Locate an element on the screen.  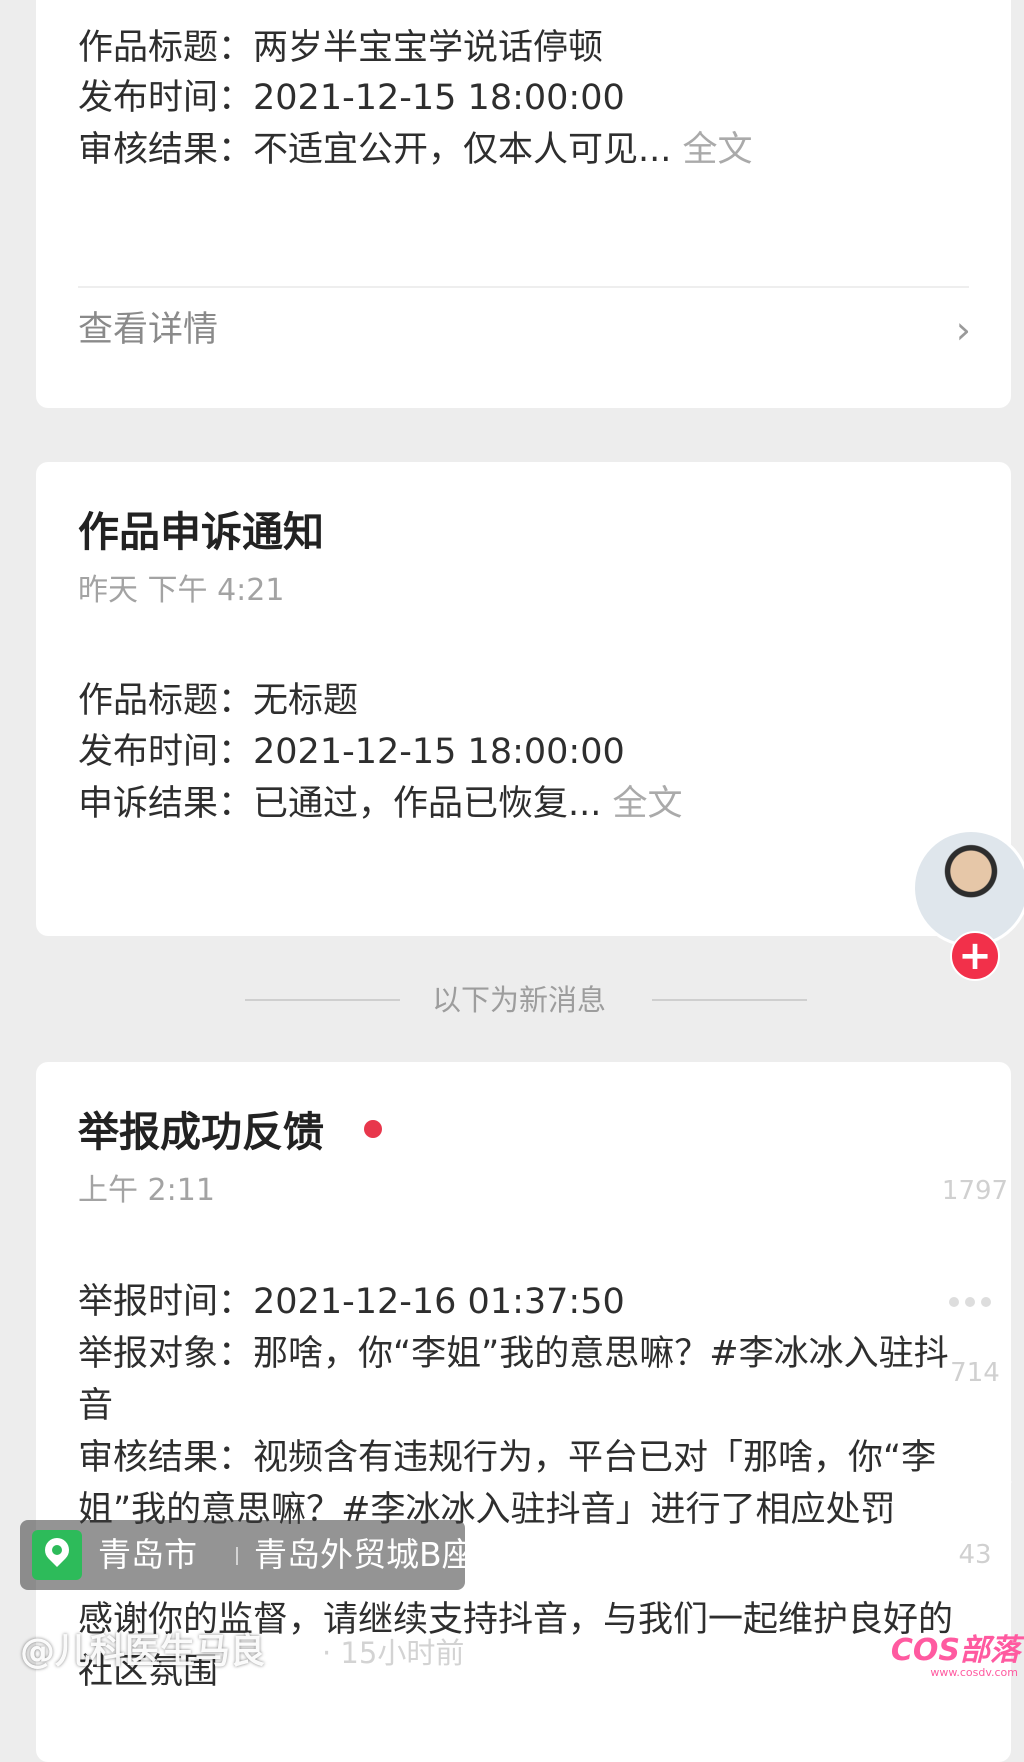
new-messages-separator: 以下为新消息 is located at coordinates (512, 1000).